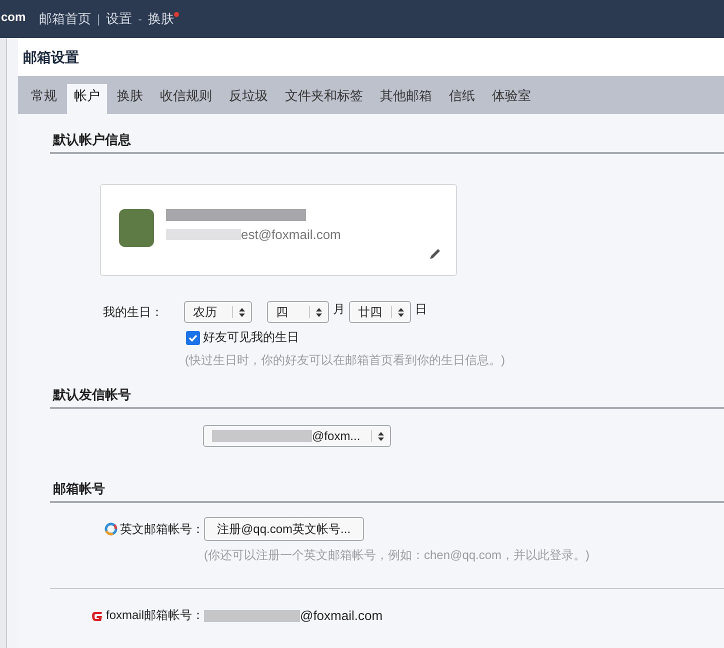 This screenshot has height=648, width=724. What do you see at coordinates (298, 312) in the screenshot?
I see `dropdown: 四` at bounding box center [298, 312].